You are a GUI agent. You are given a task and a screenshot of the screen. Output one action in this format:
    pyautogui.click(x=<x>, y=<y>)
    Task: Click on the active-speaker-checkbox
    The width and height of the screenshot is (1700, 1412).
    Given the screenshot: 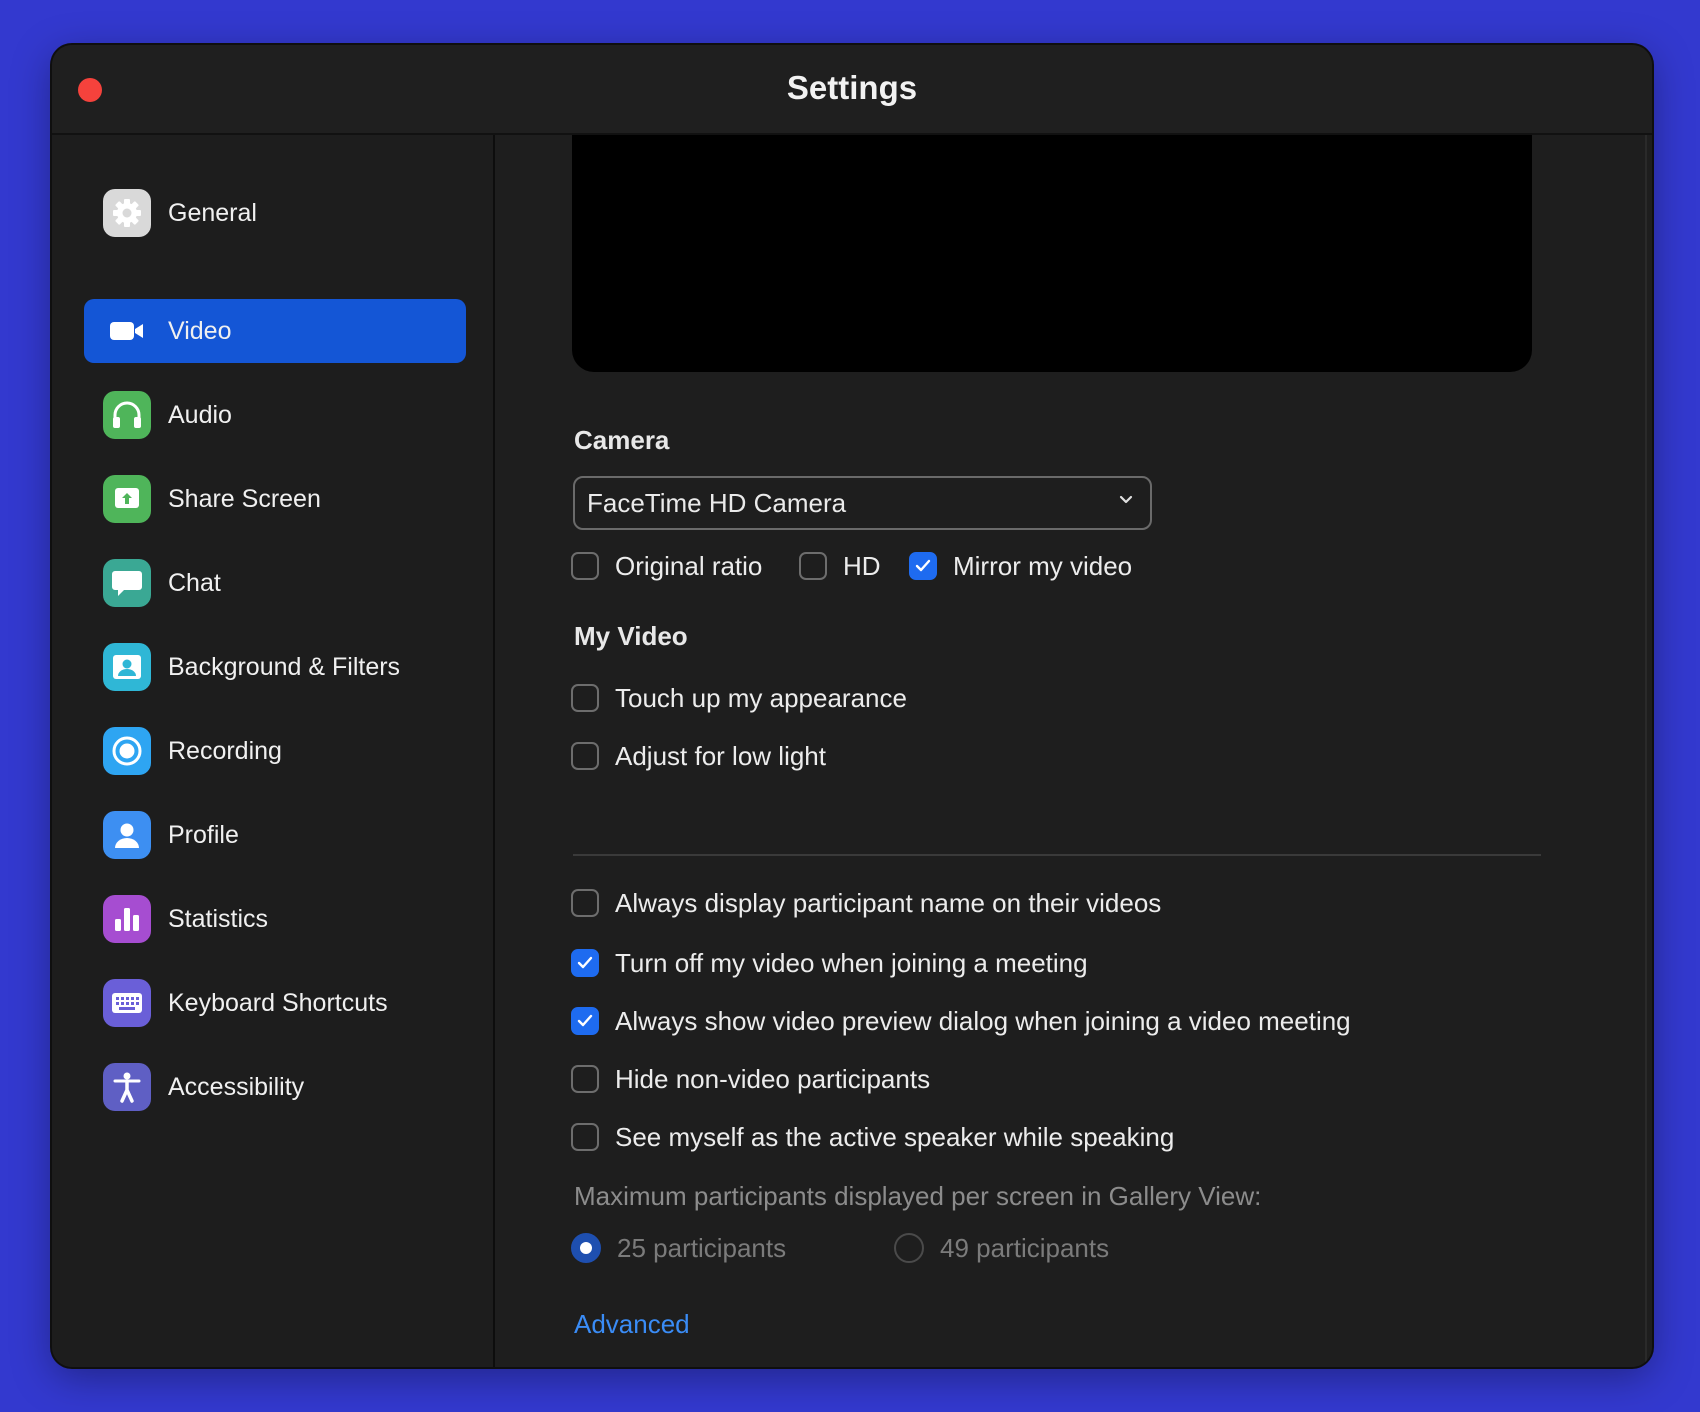 What is the action you would take?
    pyautogui.click(x=585, y=1137)
    